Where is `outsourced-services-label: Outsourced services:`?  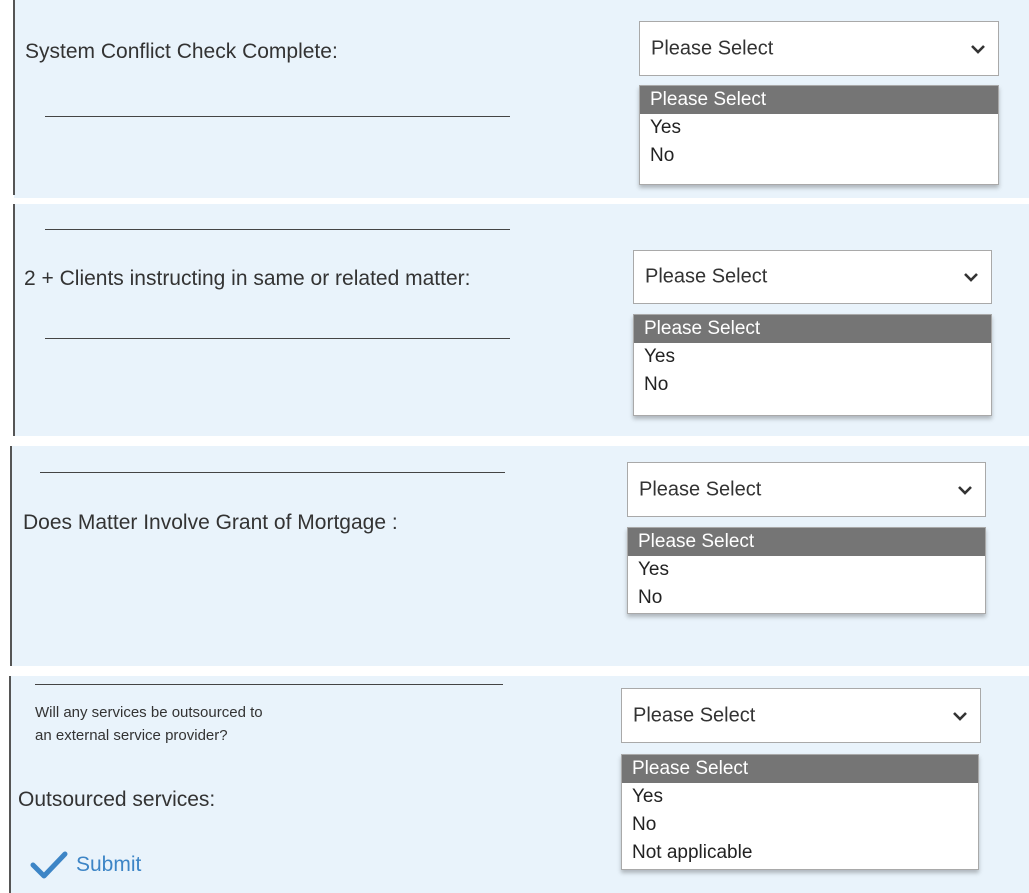 outsourced-services-label: Outsourced services: is located at coordinates (117, 799).